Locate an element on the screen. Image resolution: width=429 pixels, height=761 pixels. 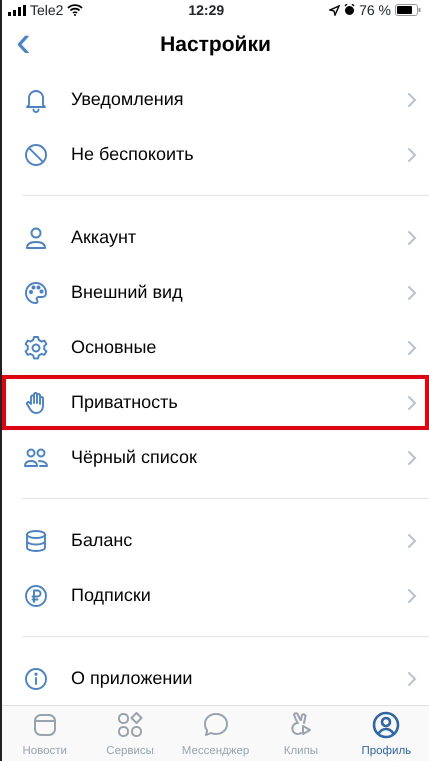
battery-percent: 76 % is located at coordinates (375, 10).